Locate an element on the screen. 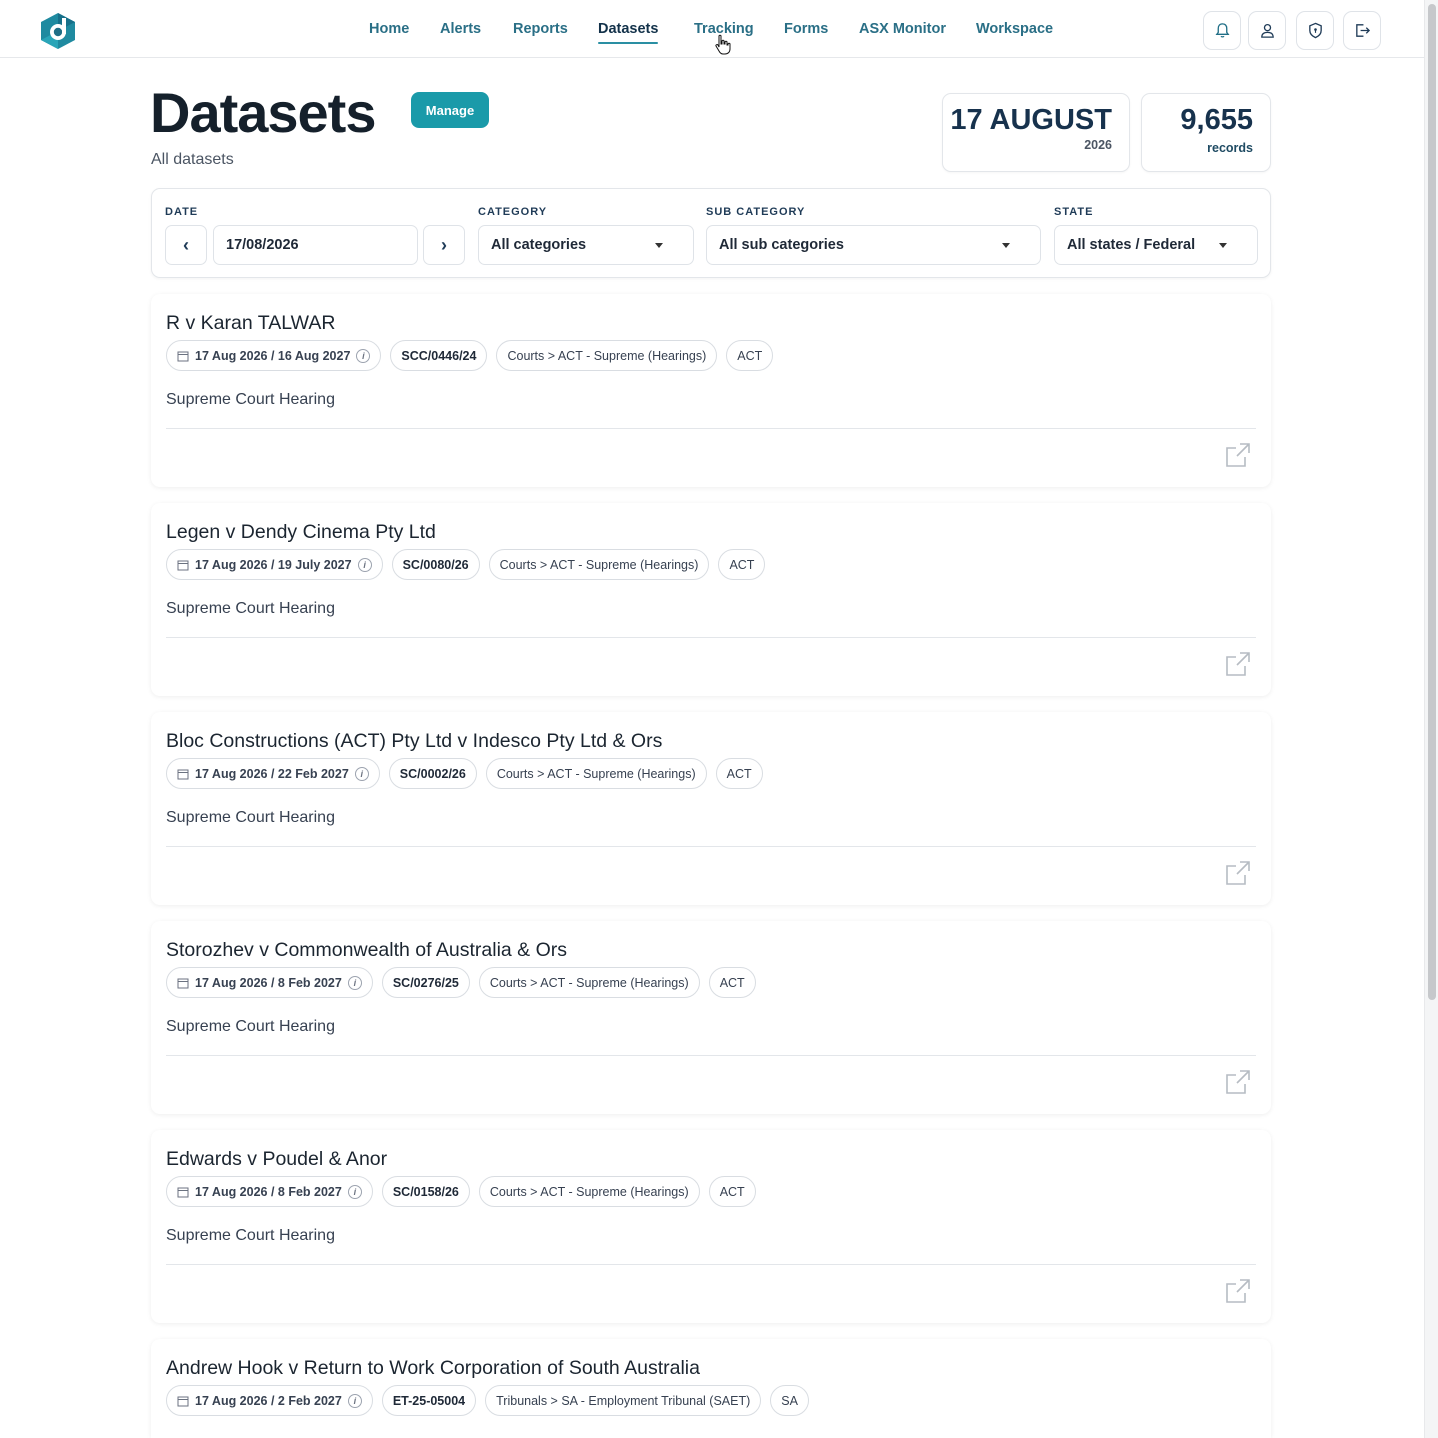 Image resolution: width=1438 pixels, height=1438 pixels. sub-category-filter-label: SUB CATEGORY is located at coordinates (756, 212).